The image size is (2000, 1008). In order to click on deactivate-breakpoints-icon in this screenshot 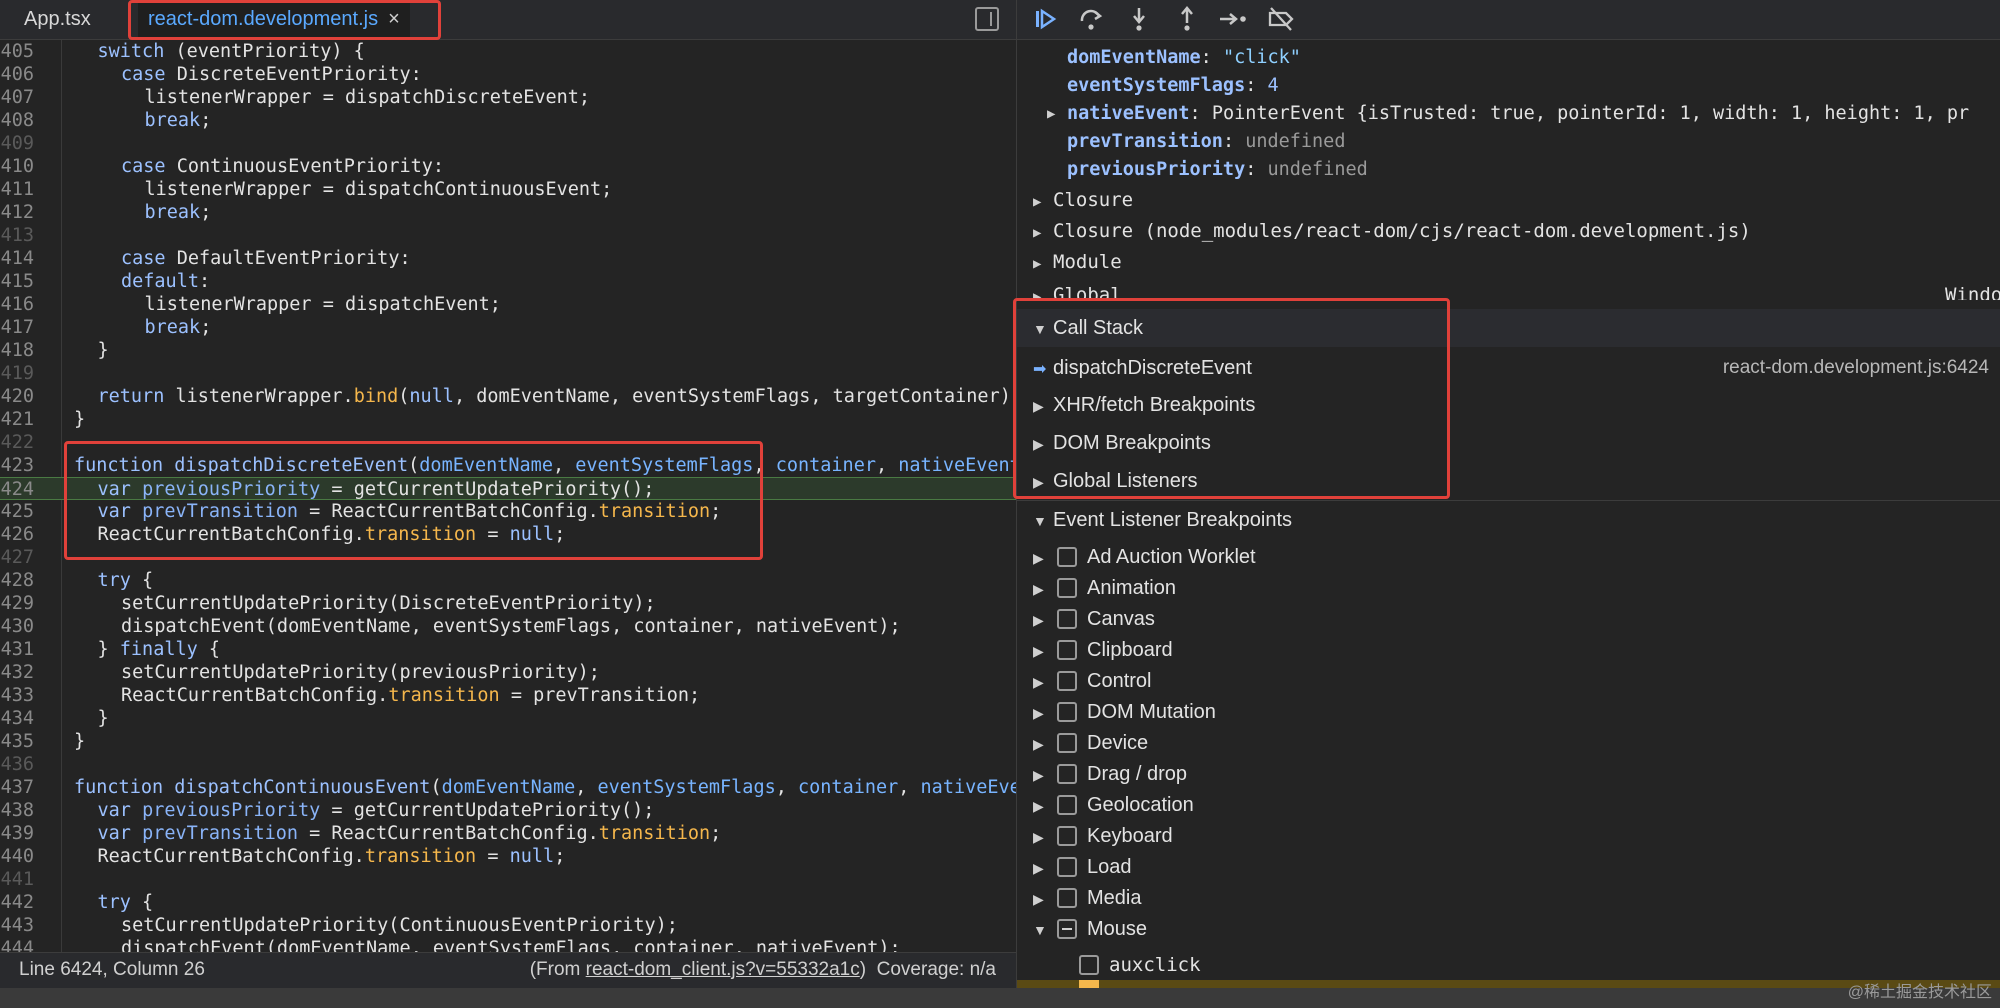, I will do `click(1281, 20)`.